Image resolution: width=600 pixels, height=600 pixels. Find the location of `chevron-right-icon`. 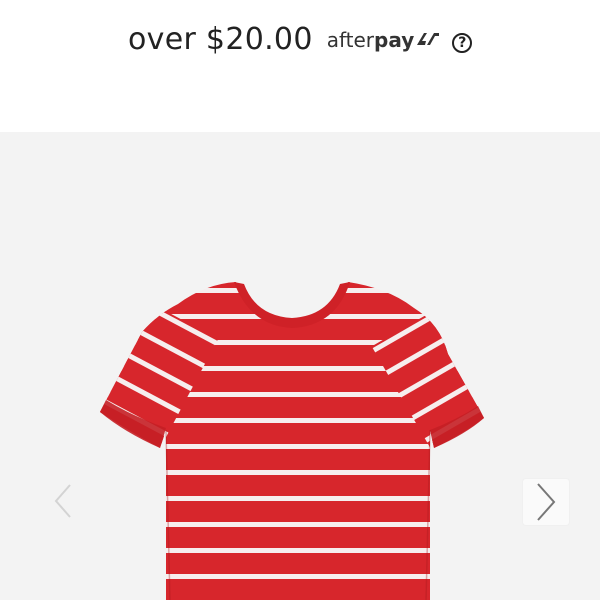

chevron-right-icon is located at coordinates (546, 502).